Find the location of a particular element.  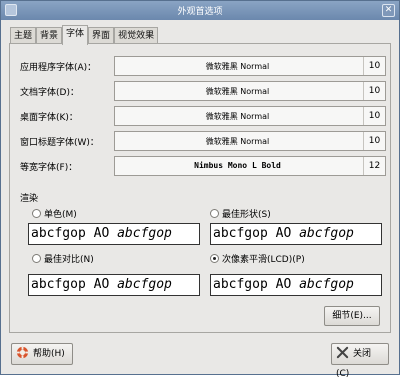

application-font-size: 10 is located at coordinates (374, 66).